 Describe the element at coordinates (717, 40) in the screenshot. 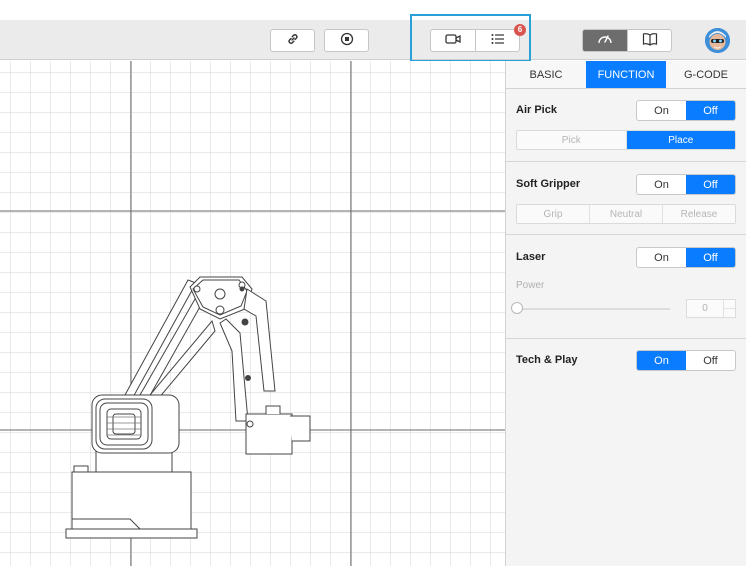

I see `avatar` at that location.